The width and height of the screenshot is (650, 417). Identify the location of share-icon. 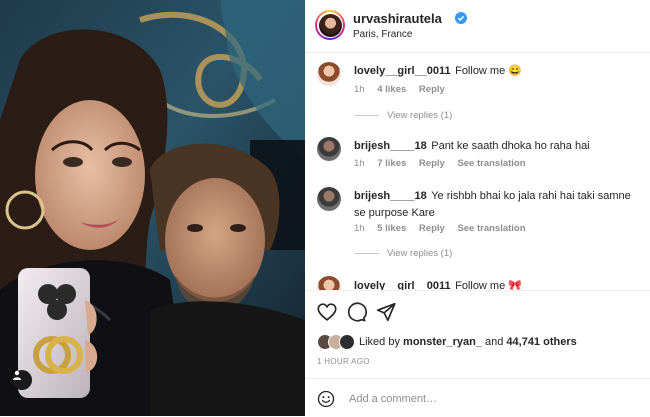
(386, 312).